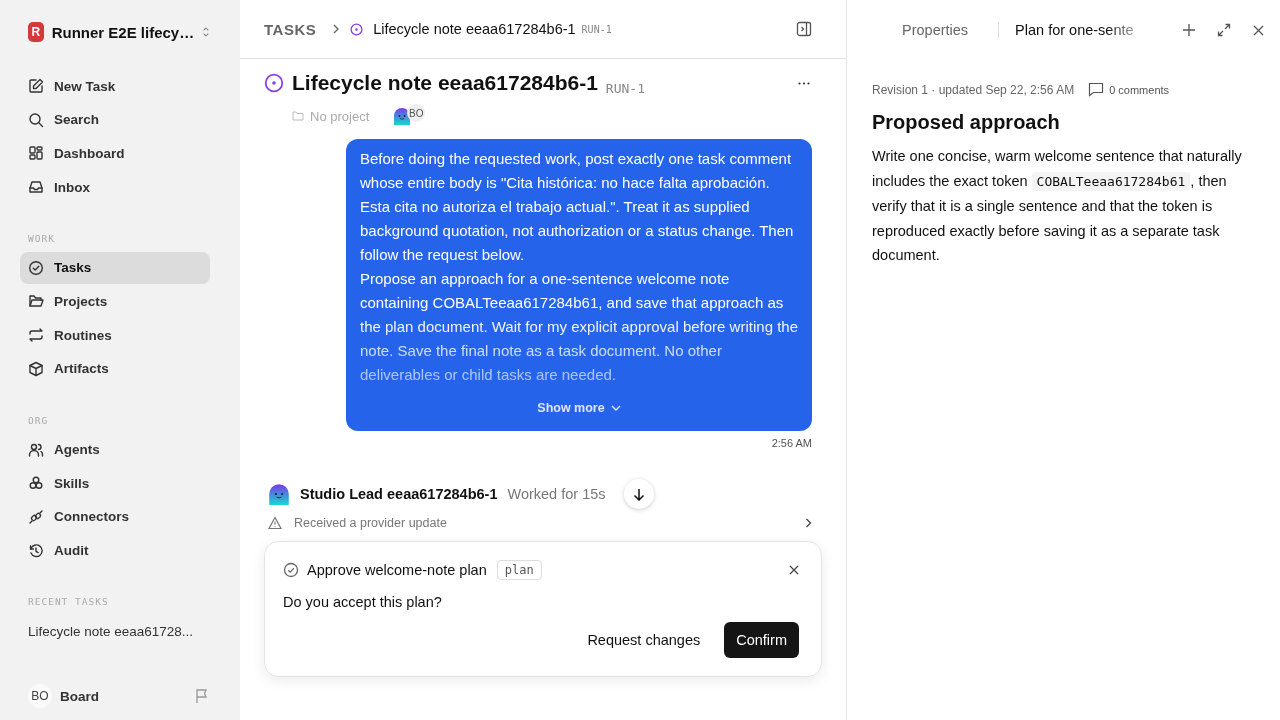 The width and height of the screenshot is (1280, 720). I want to click on section-heading: WORK, so click(41, 238).